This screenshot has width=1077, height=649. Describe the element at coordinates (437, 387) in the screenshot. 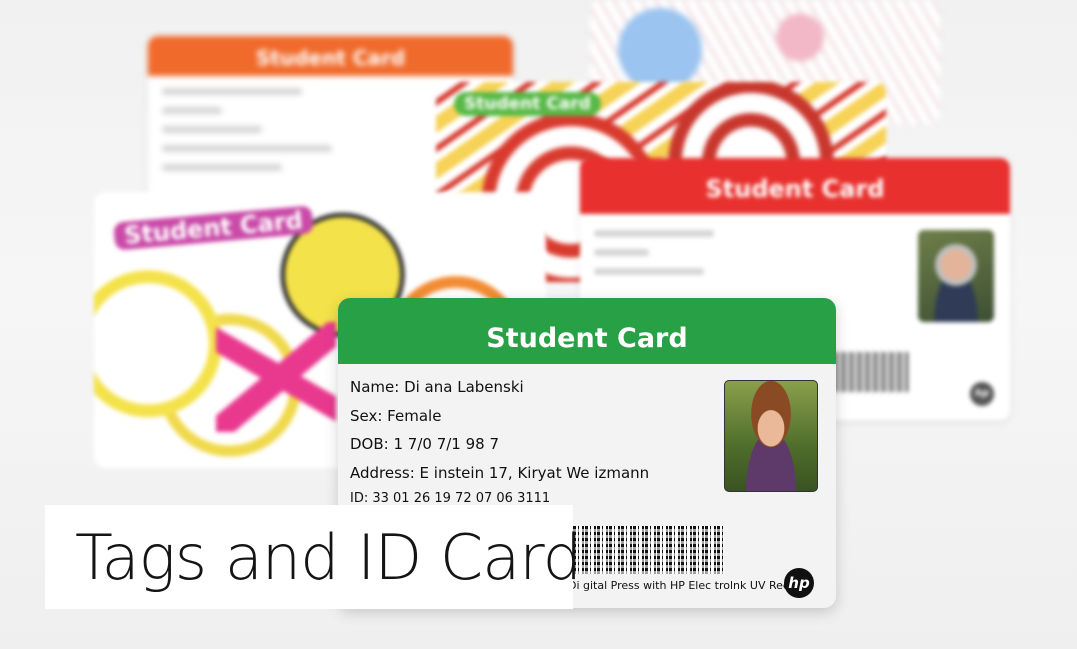

I see `card-name-field: Name: Di ana Labenski` at that location.